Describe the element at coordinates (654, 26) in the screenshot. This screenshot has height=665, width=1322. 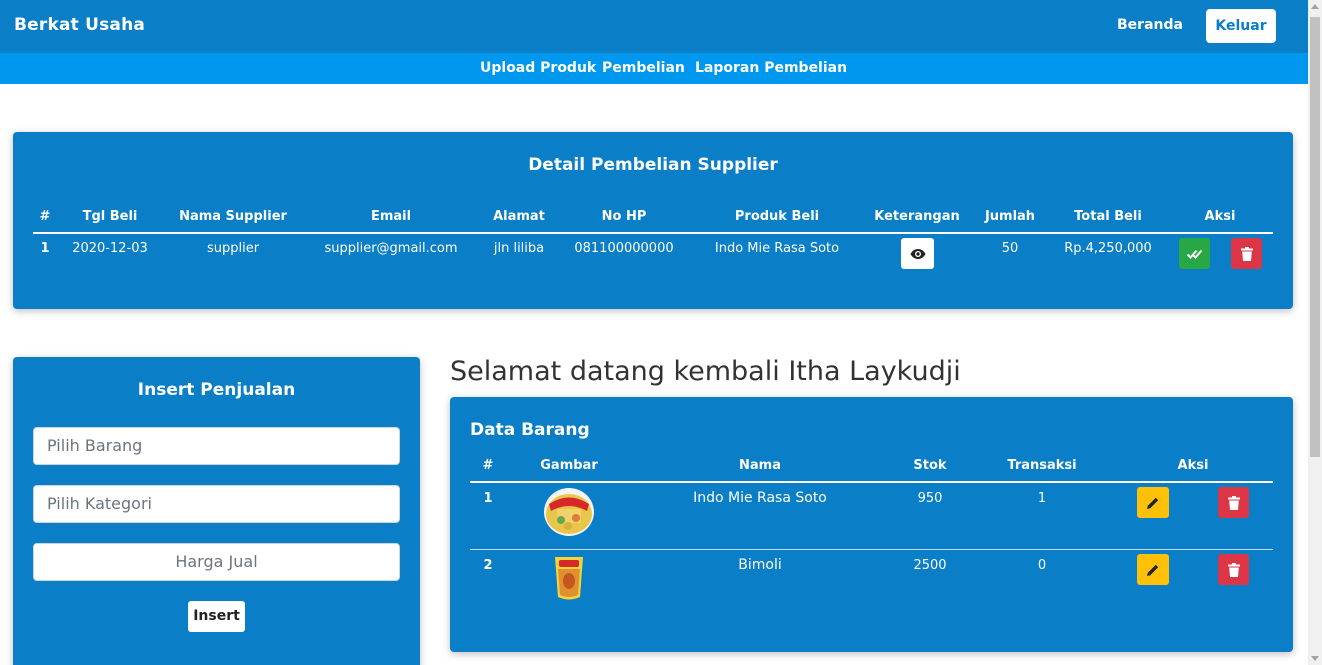
I see `top-navbar: Berkat Usaha Beranda Keluar` at that location.